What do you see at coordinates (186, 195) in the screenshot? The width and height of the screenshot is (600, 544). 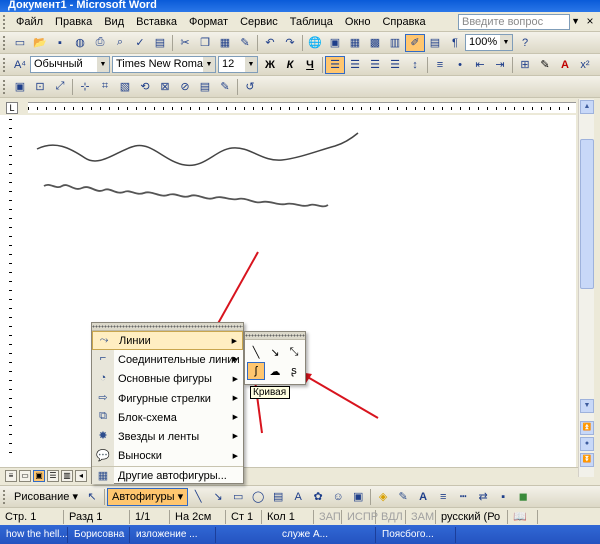 I see `freehand-scribble-line` at bounding box center [186, 195].